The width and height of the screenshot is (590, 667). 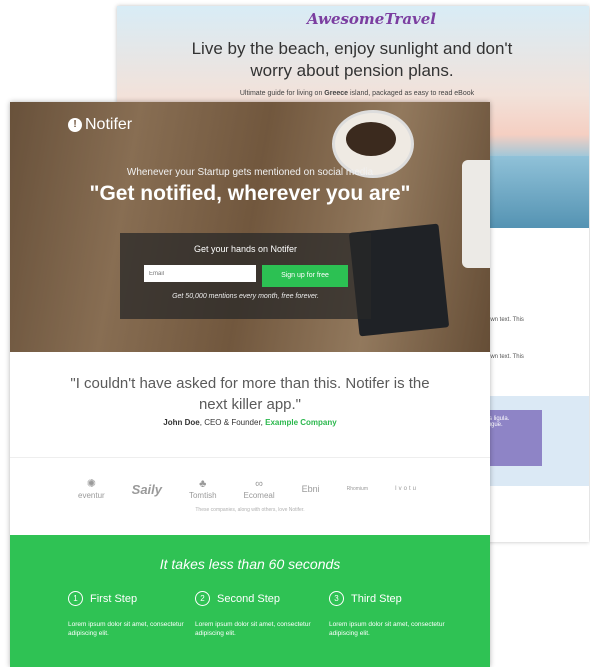 What do you see at coordinates (305, 276) in the screenshot?
I see `signup-button: Sign up for free` at bounding box center [305, 276].